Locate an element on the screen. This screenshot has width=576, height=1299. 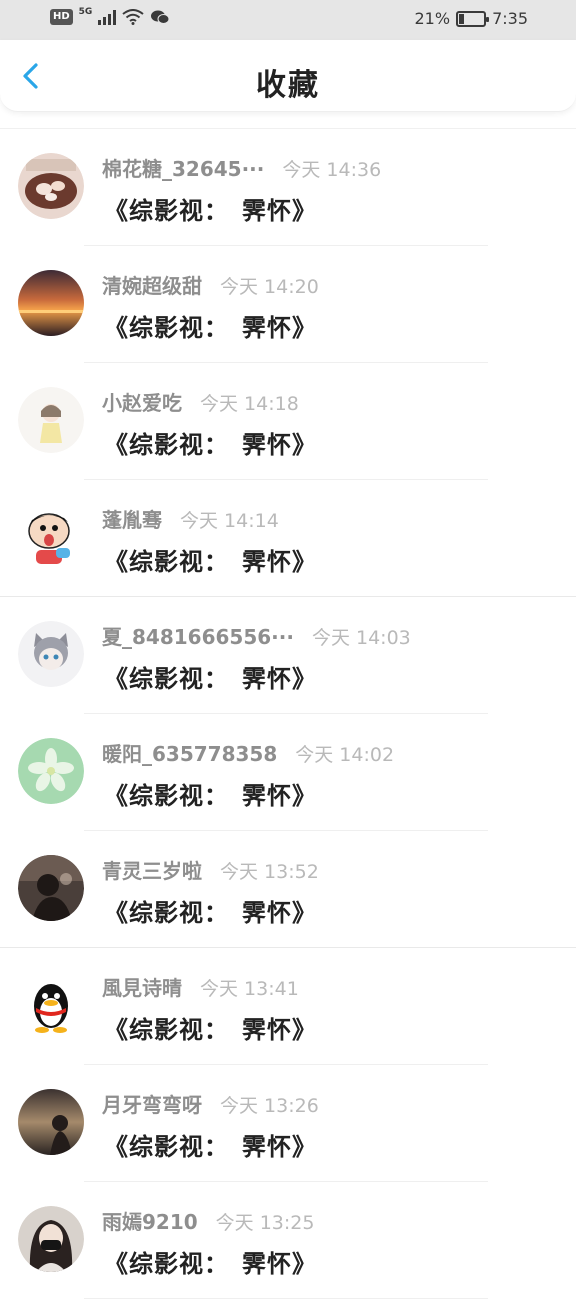
item-meta: 棉花糖_32645··· 今天 14:36 is located at coordinates (241, 167).